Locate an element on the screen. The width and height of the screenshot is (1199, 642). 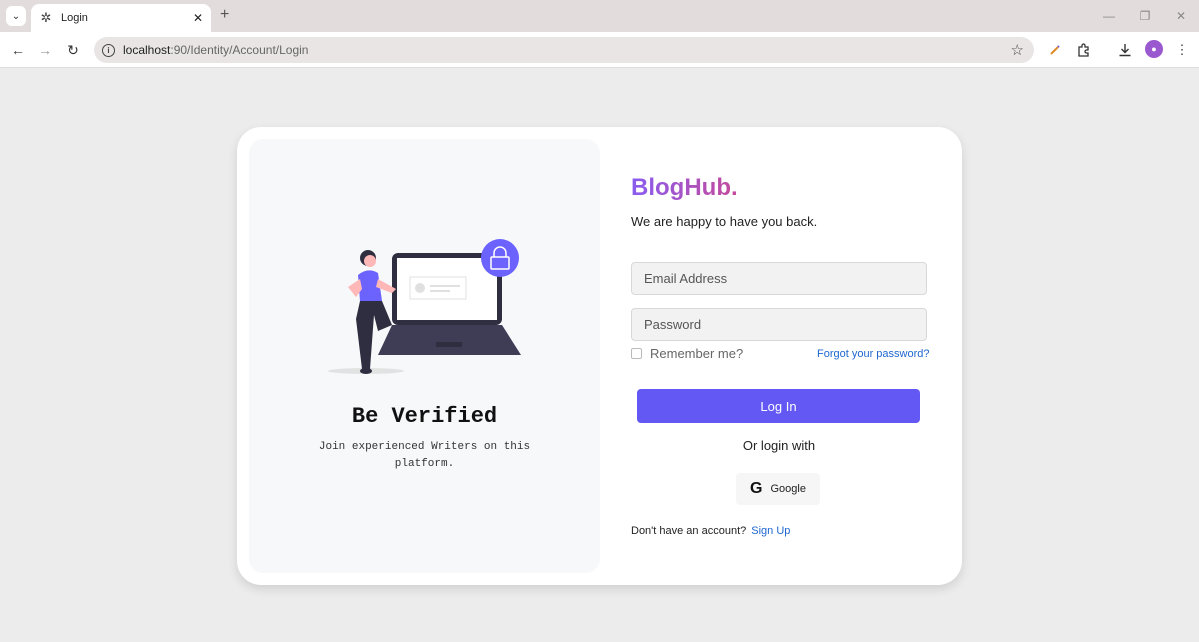
back-button: ← is located at coordinates (18, 50).